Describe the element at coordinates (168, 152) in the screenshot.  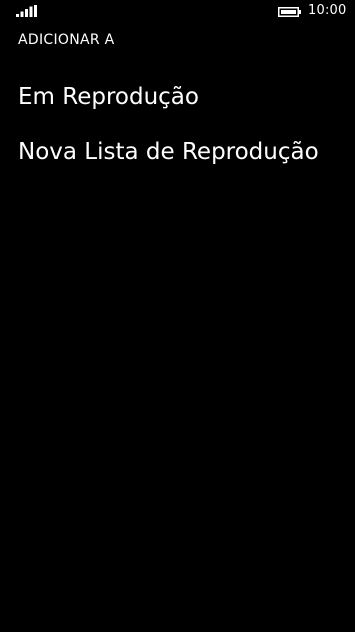
I see `menu-item-new-playlist: Nova Lista de Reprodução` at that location.